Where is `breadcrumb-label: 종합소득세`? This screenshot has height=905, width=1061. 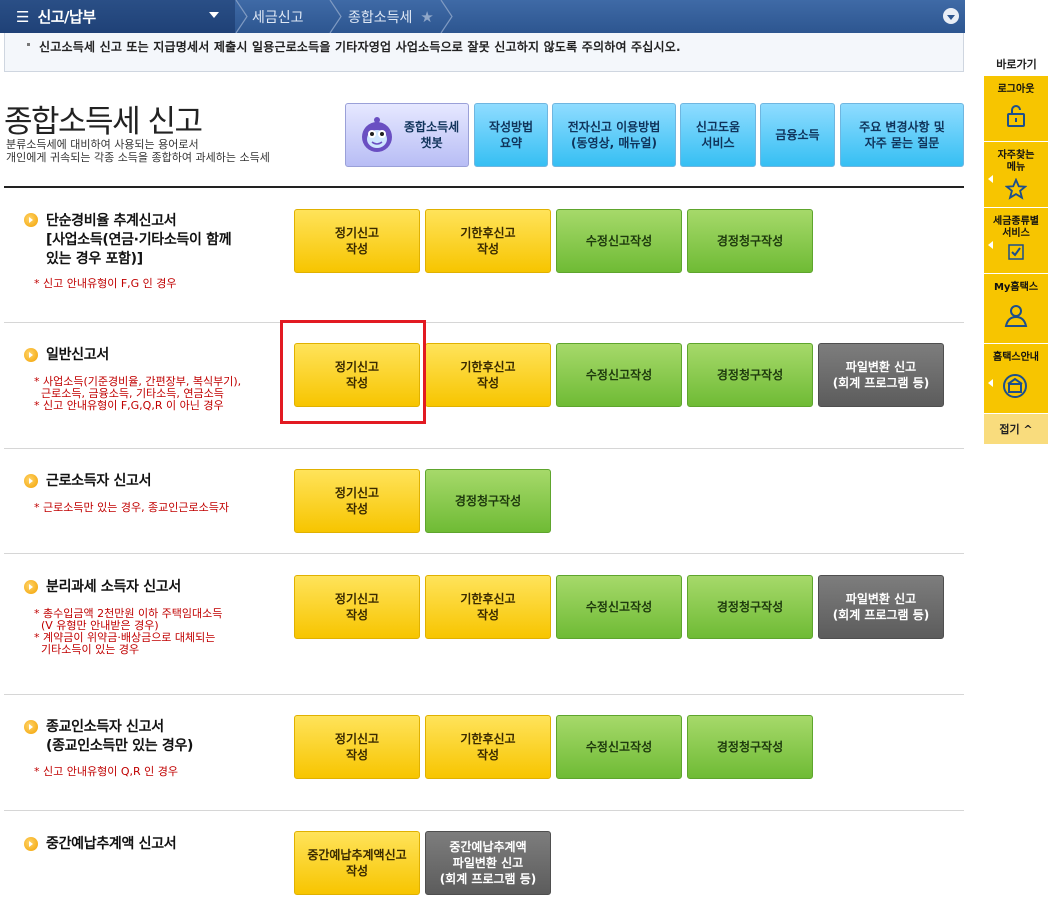
breadcrumb-label: 종합소득세 is located at coordinates (380, 17).